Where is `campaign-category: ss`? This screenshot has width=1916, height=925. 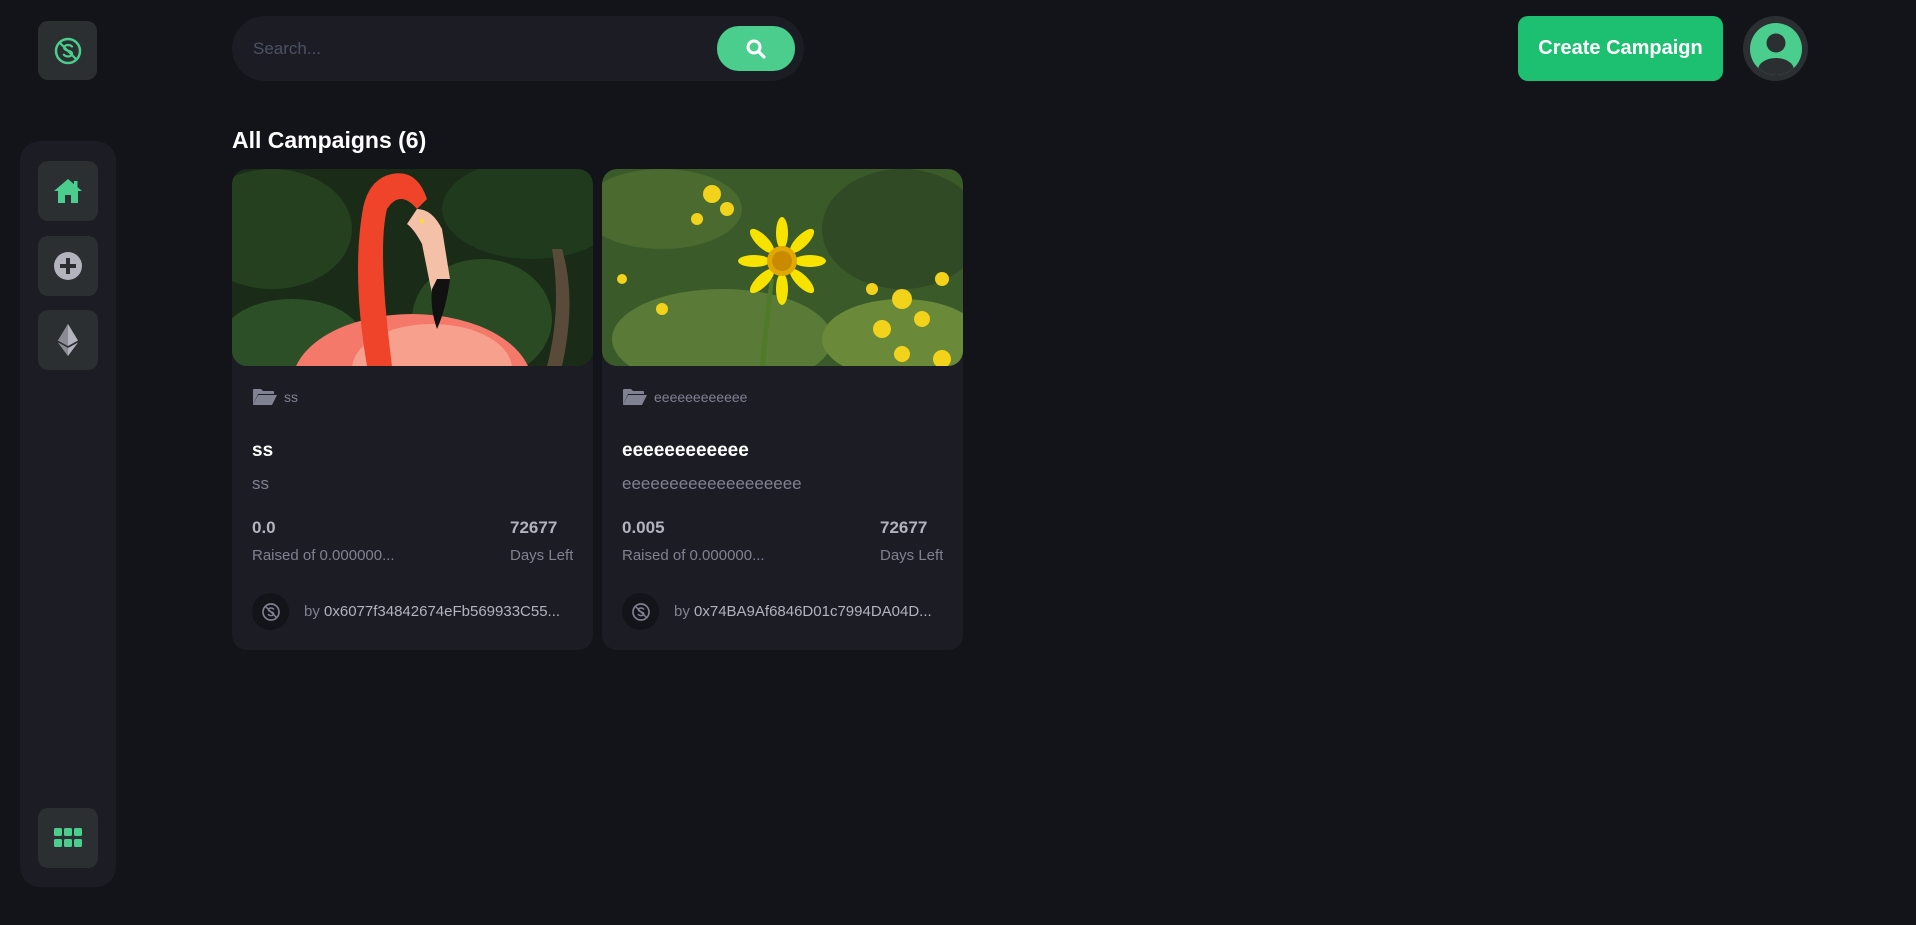 campaign-category: ss is located at coordinates (275, 397).